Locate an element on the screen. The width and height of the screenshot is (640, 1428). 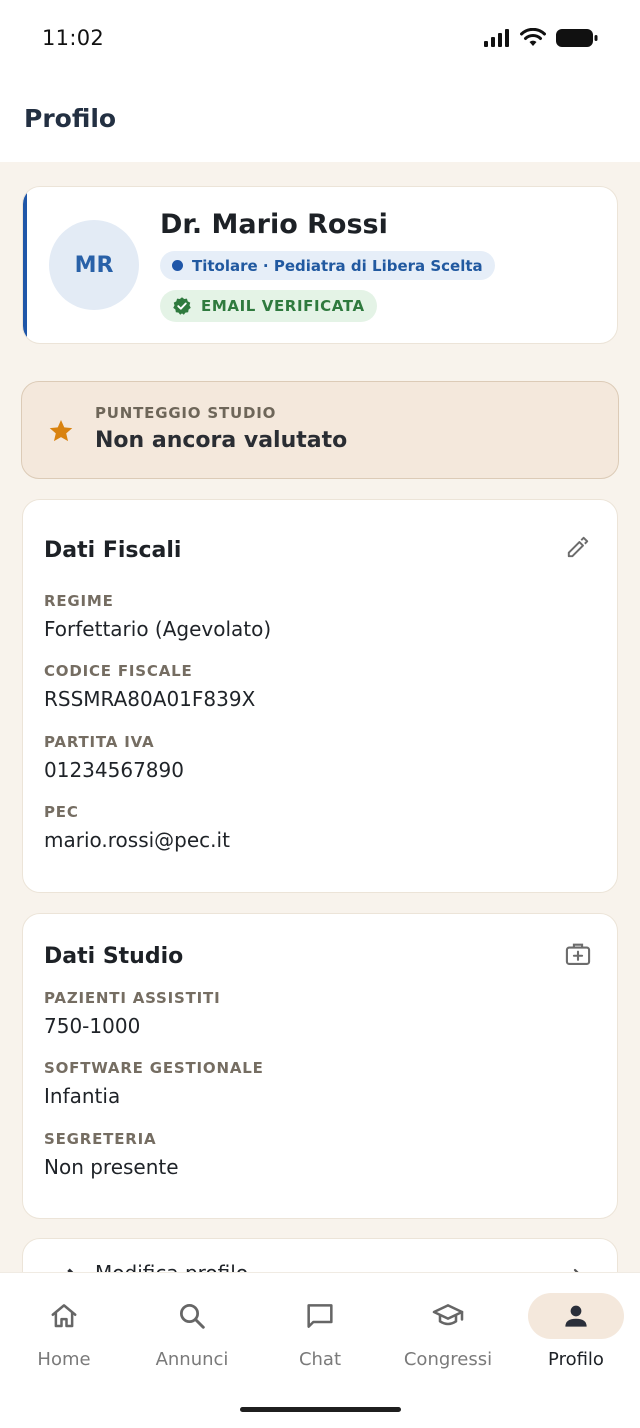
status-bar: 11:02 is located at coordinates (320, 40).